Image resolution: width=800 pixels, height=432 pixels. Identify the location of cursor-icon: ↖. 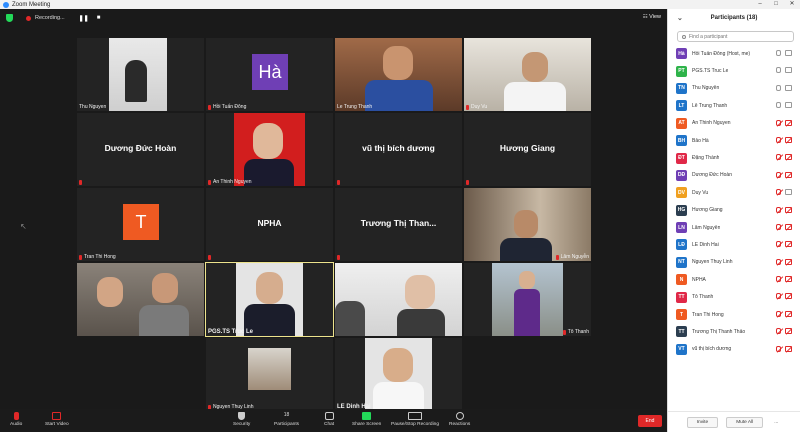
(23, 226).